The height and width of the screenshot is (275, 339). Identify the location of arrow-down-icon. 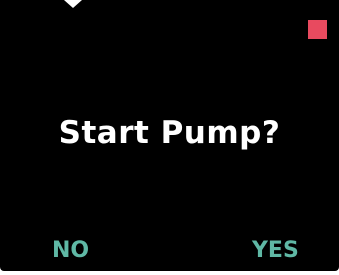
(73, 4).